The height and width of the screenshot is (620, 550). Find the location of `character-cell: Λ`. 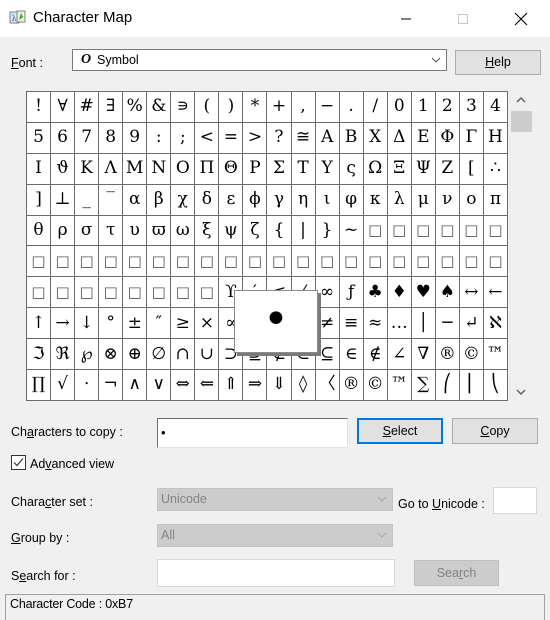

character-cell: Λ is located at coordinates (111, 169).